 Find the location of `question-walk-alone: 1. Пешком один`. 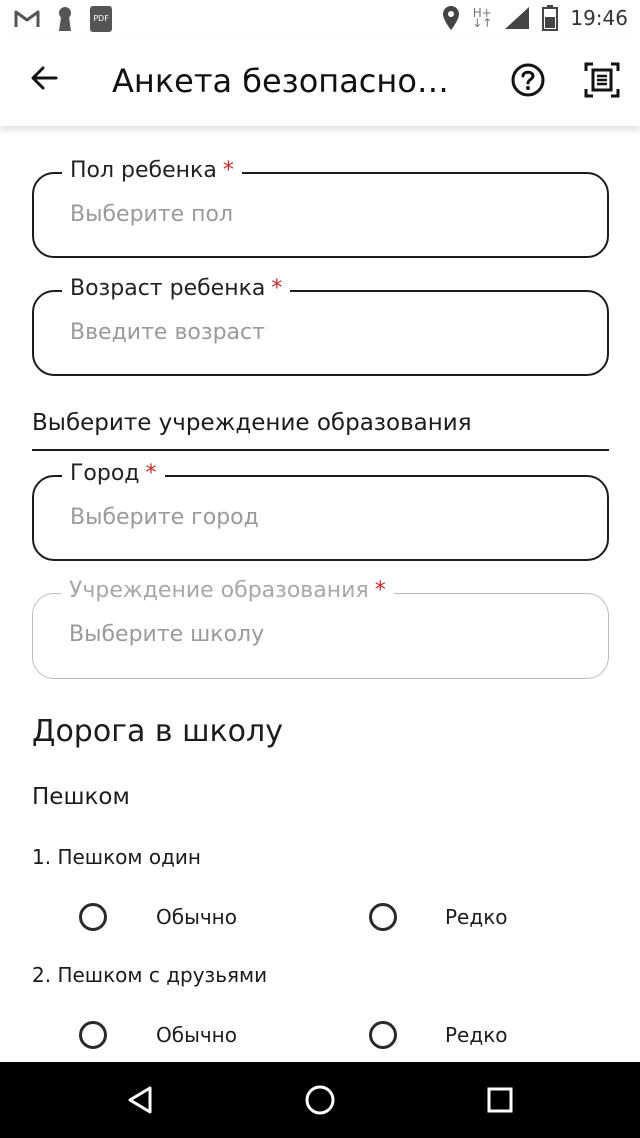

question-walk-alone: 1. Пешком один is located at coordinates (116, 857).